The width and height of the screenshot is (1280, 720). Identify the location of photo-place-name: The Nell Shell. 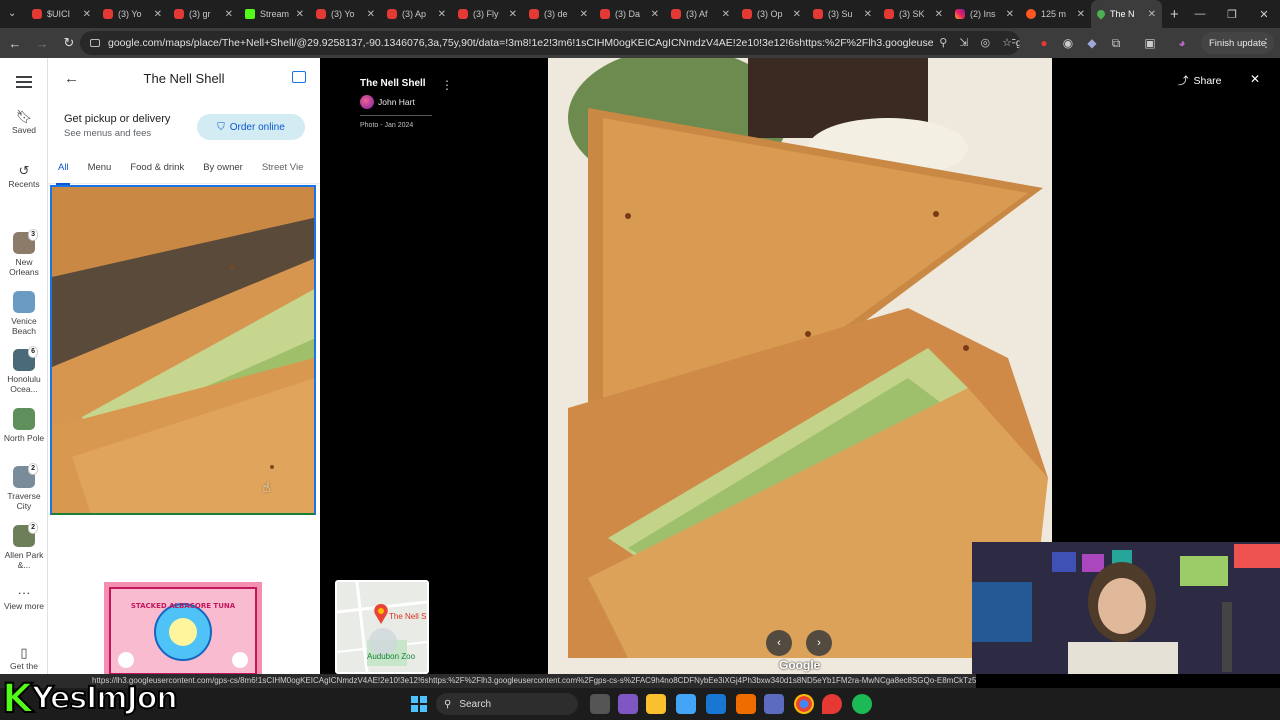
(396, 83).